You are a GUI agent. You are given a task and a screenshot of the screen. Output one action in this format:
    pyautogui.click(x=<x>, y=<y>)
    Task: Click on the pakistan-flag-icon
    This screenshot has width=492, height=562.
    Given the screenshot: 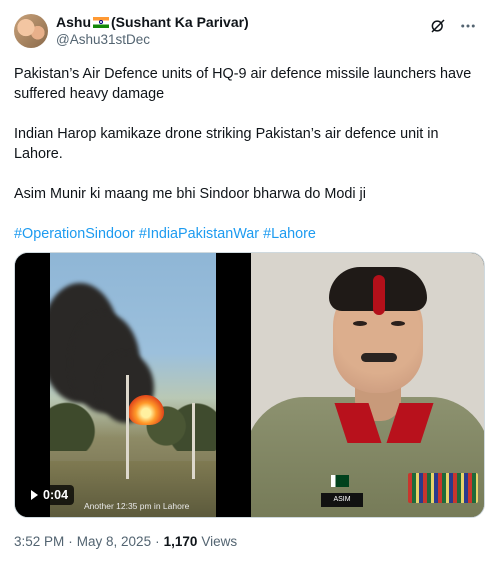 What is the action you would take?
    pyautogui.click(x=340, y=481)
    